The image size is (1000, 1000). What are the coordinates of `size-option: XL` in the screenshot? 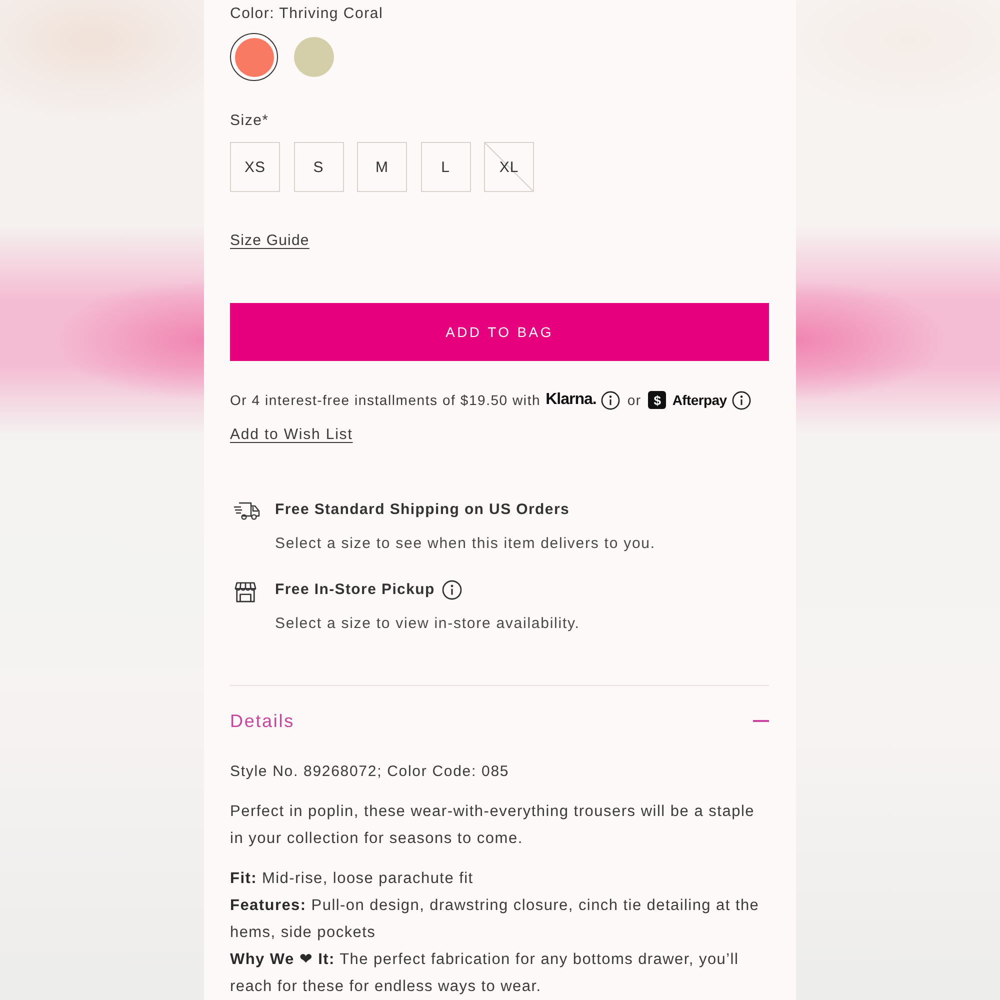 It's located at (509, 167).